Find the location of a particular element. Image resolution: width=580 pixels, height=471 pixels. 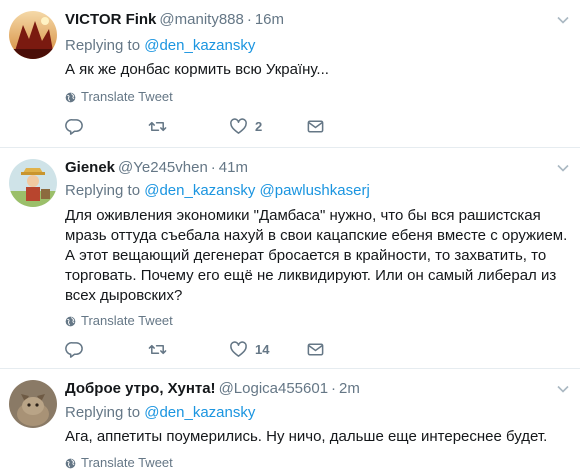

tweet-actions: 14 is located at coordinates (200, 350).